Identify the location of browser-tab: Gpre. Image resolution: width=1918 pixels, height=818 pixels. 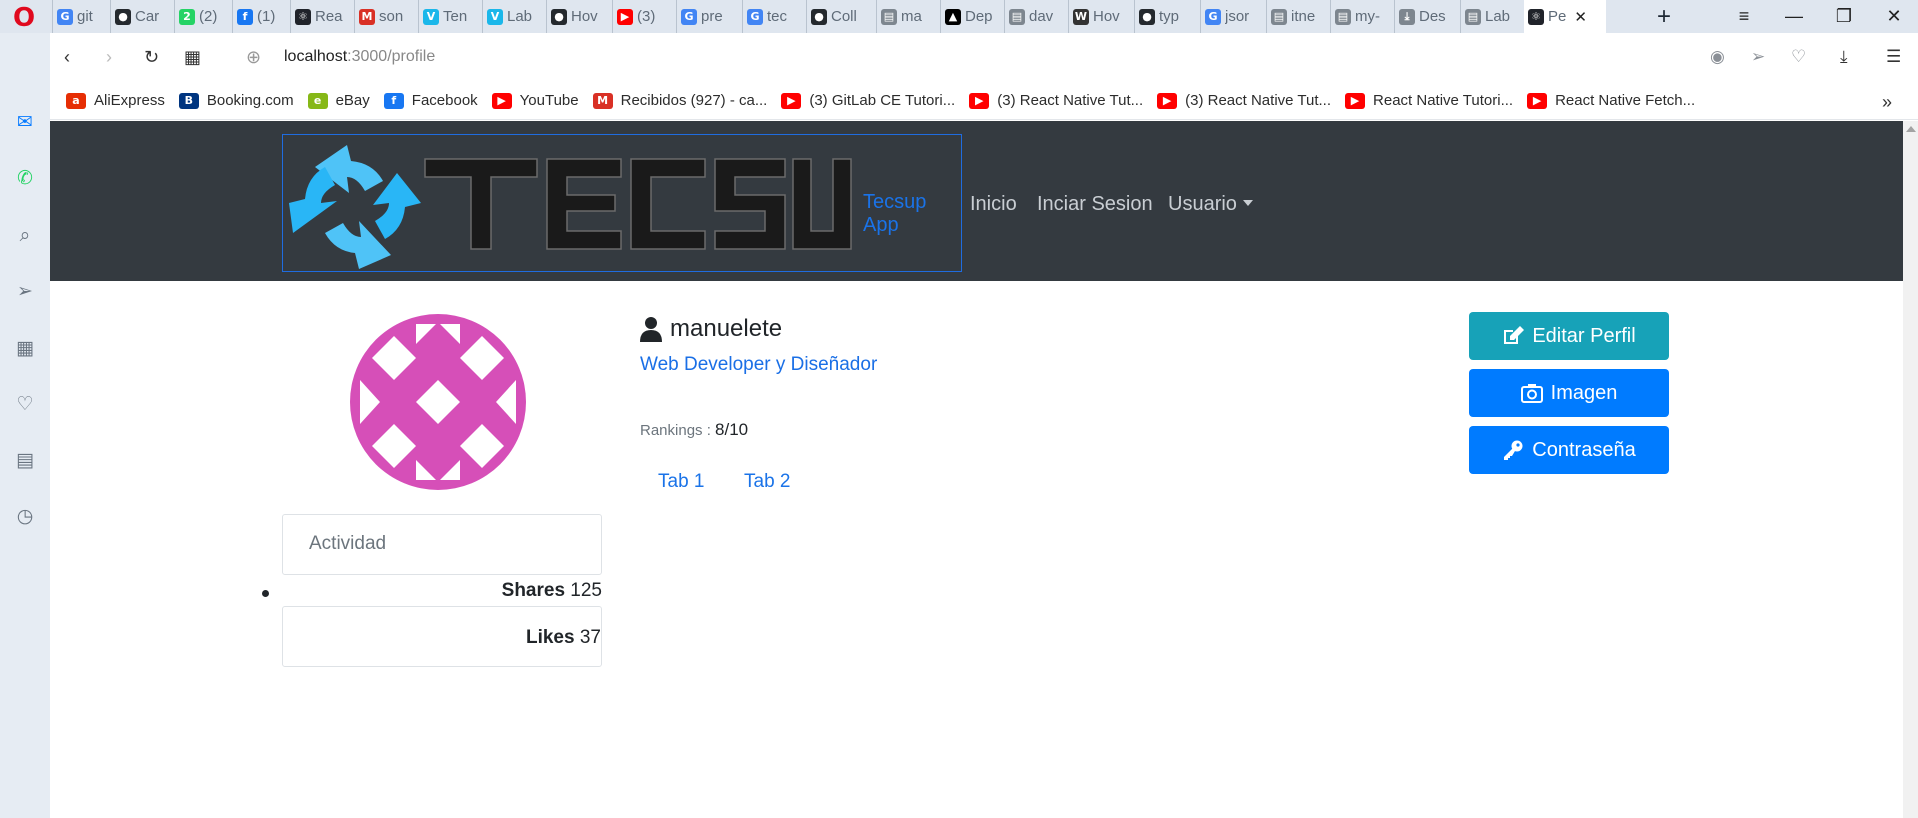
(709, 16).